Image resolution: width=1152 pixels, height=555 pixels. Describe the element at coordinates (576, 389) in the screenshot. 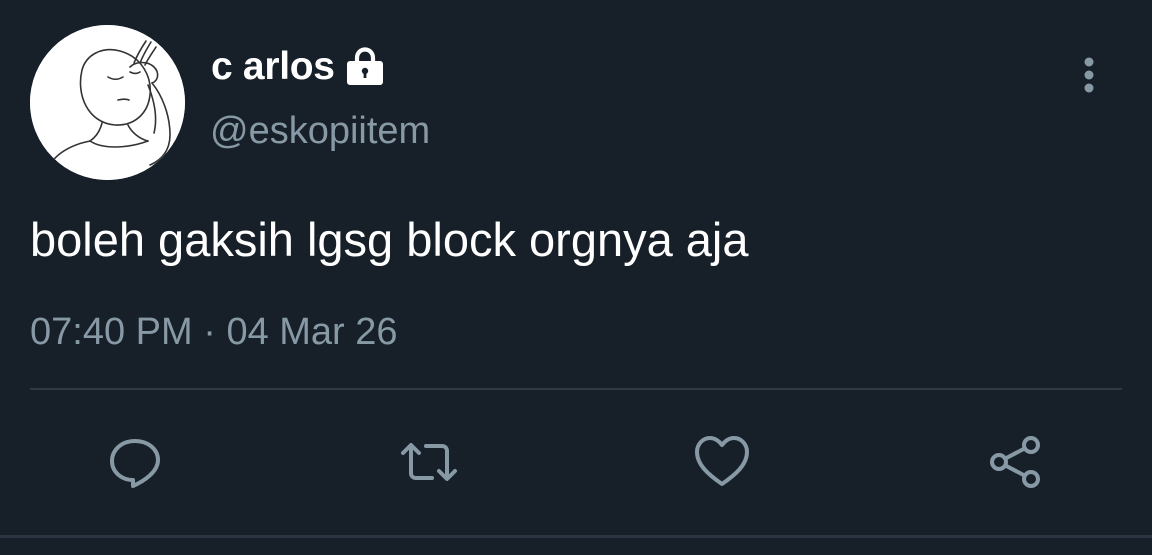

I see `divider` at that location.